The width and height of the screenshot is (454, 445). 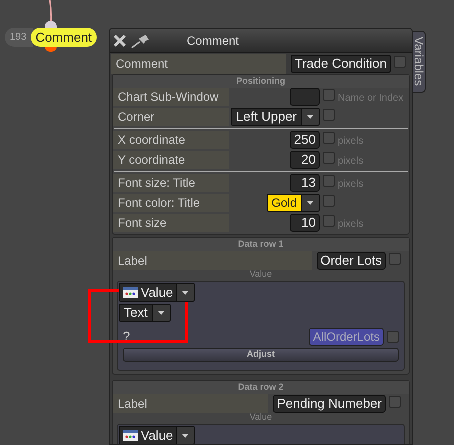 I want to click on input-field: Trade Condition, so click(x=340, y=64).